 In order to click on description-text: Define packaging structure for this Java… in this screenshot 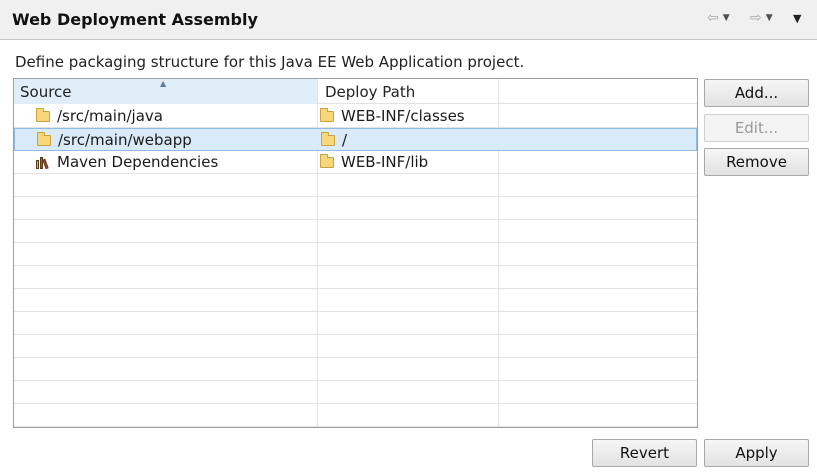, I will do `click(270, 62)`.